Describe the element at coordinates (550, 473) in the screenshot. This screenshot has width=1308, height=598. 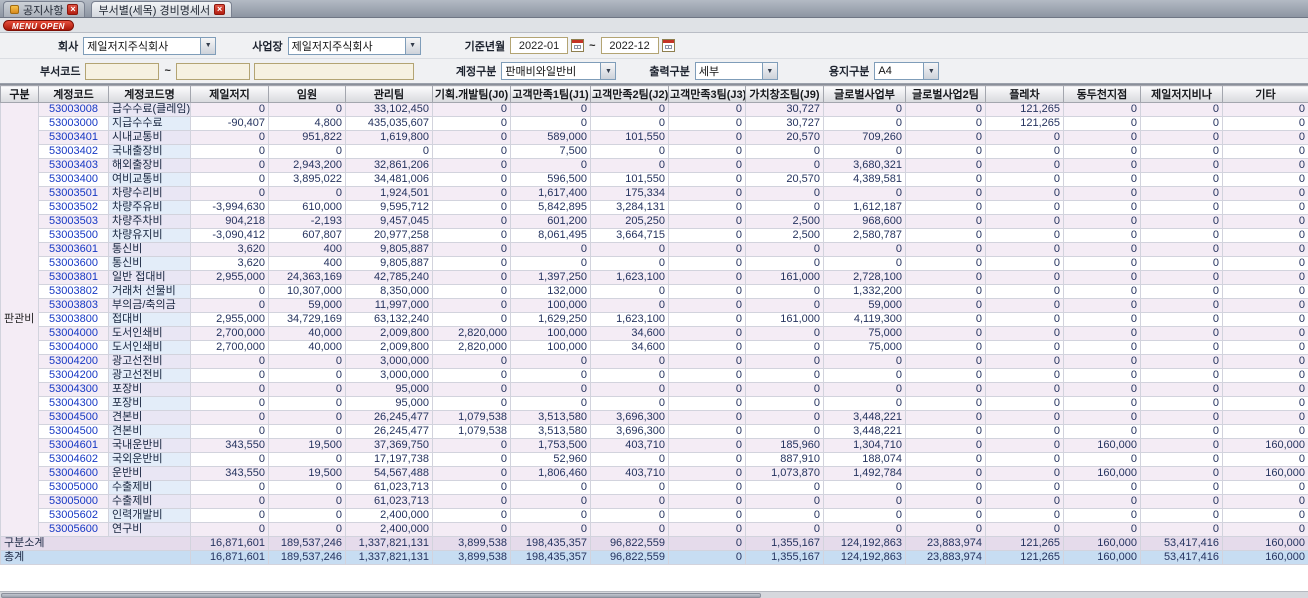
I see `amount-cell: 1,806,460` at that location.